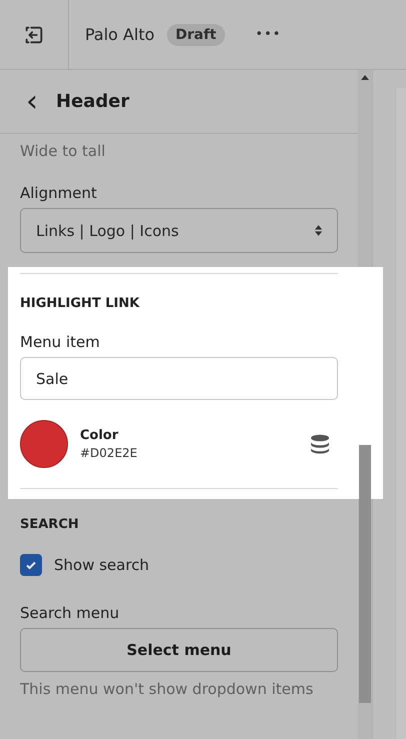 This screenshot has width=406, height=739. Describe the element at coordinates (32, 101) in the screenshot. I see `back-button: ‹` at that location.